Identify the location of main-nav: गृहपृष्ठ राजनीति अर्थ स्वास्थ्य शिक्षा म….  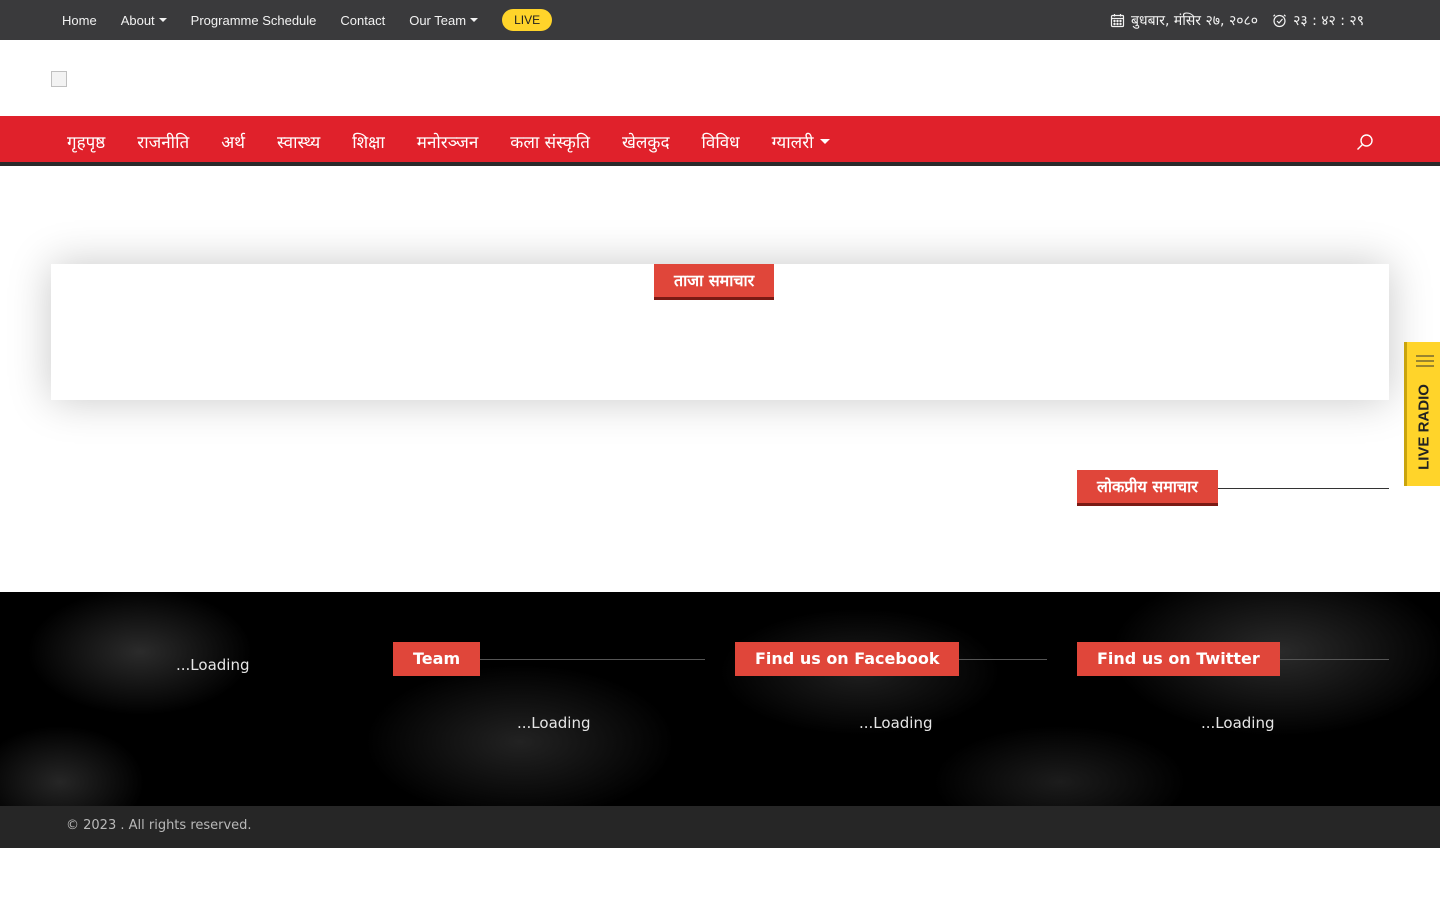
(720, 141).